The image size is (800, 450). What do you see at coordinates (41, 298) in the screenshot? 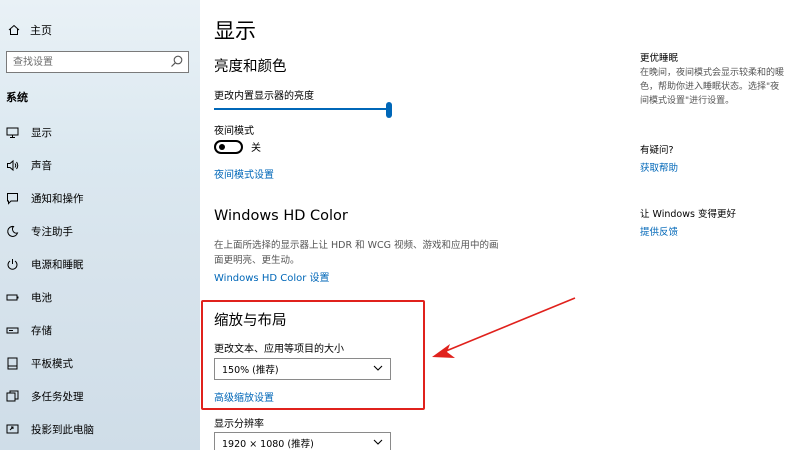
I see `sidebar-item-label: 电池` at bounding box center [41, 298].